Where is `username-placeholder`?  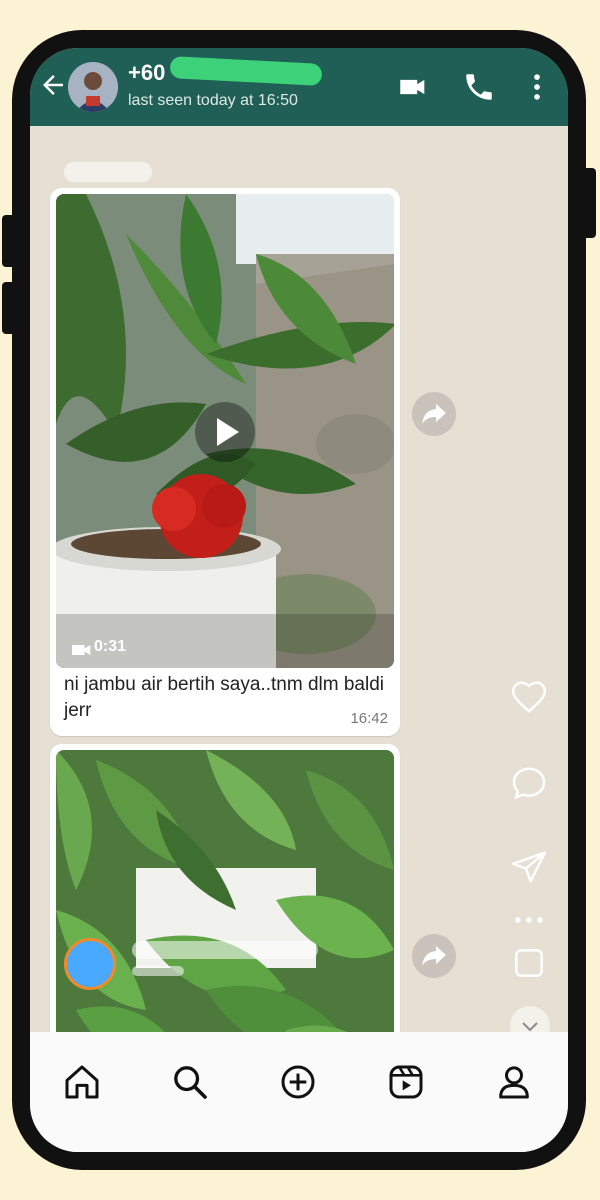 username-placeholder is located at coordinates (225, 950).